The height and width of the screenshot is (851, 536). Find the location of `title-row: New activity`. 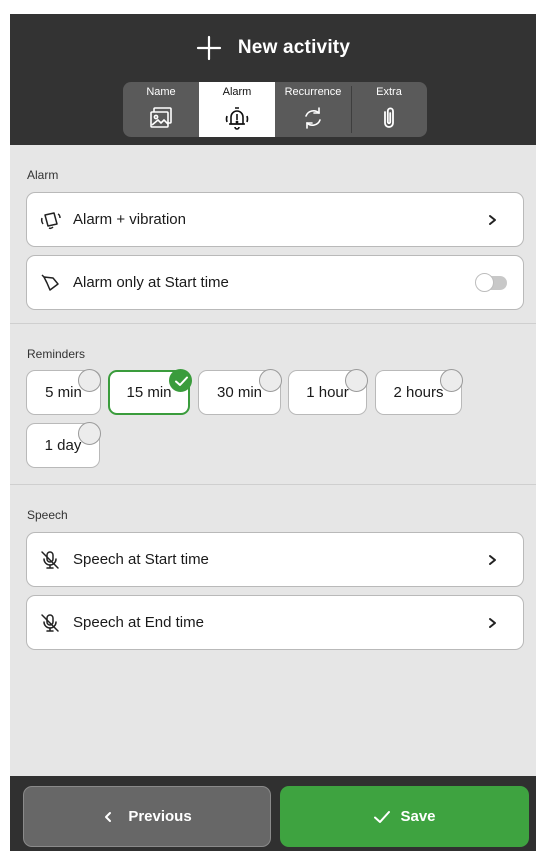

title-row: New activity is located at coordinates (273, 48).